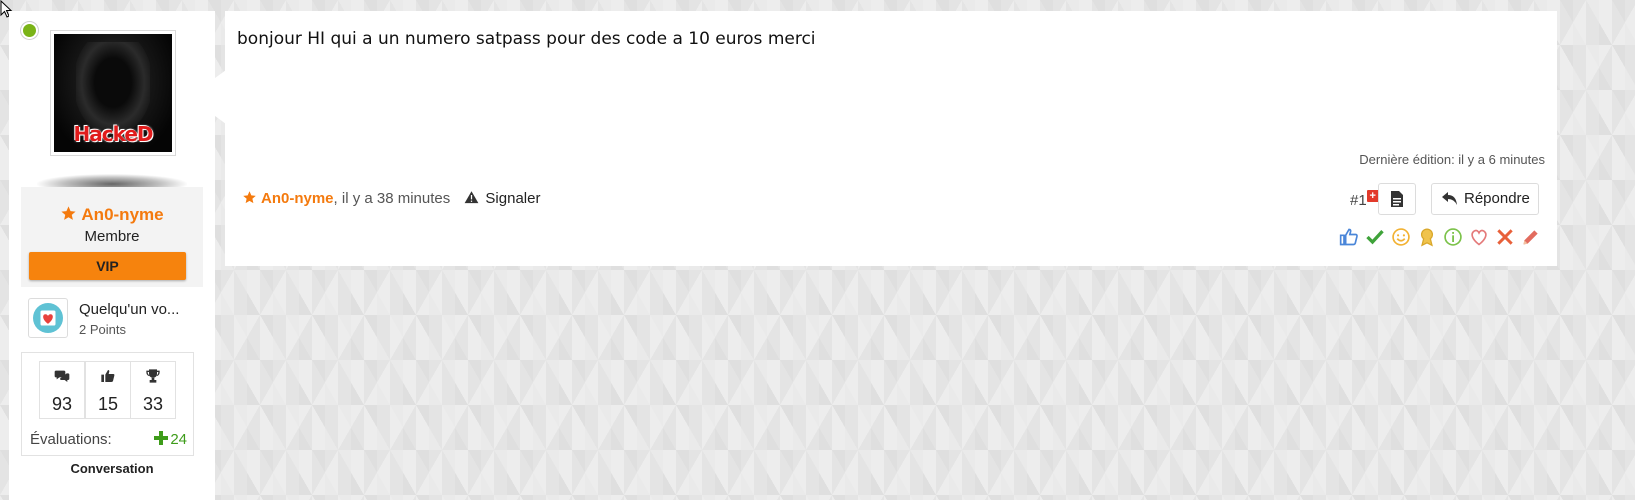 The width and height of the screenshot is (1635, 500). What do you see at coordinates (113, 134) in the screenshot?
I see `avatar-text: HackeD` at bounding box center [113, 134].